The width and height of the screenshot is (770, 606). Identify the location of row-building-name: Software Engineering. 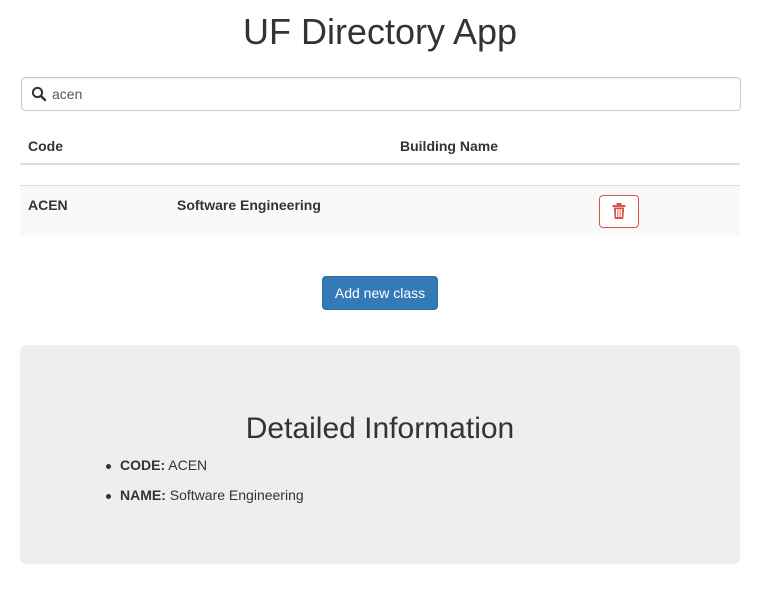
(249, 205).